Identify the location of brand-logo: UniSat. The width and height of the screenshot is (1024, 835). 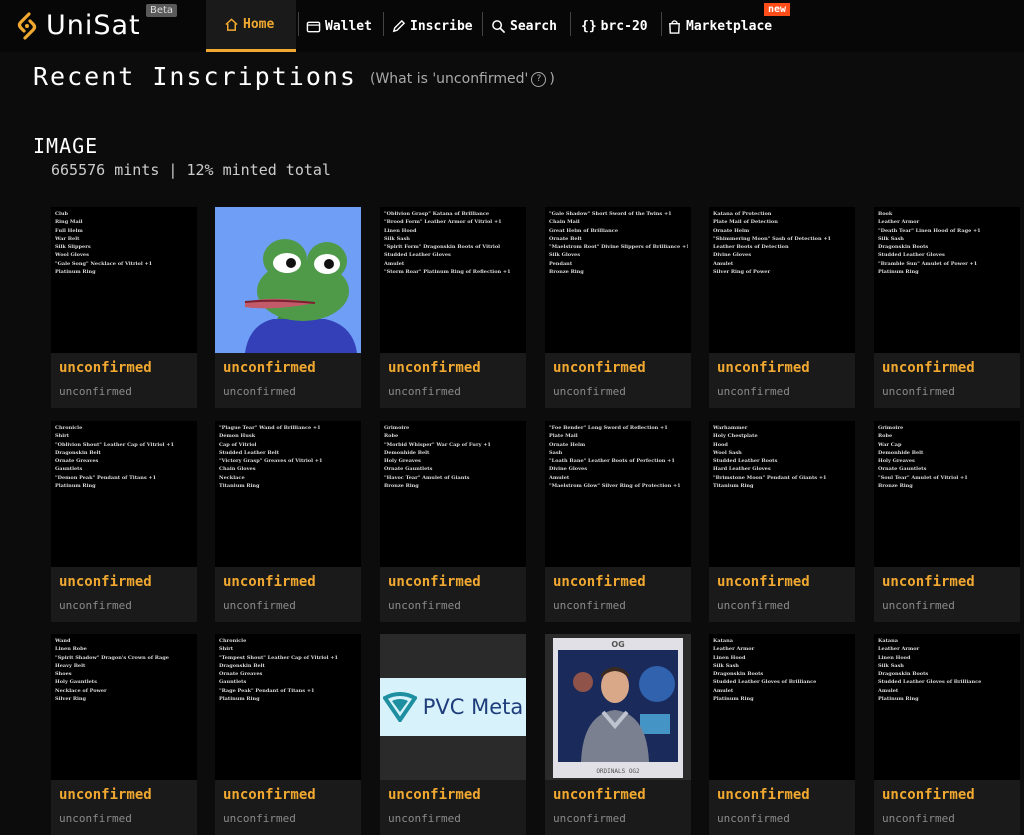
(76, 25).